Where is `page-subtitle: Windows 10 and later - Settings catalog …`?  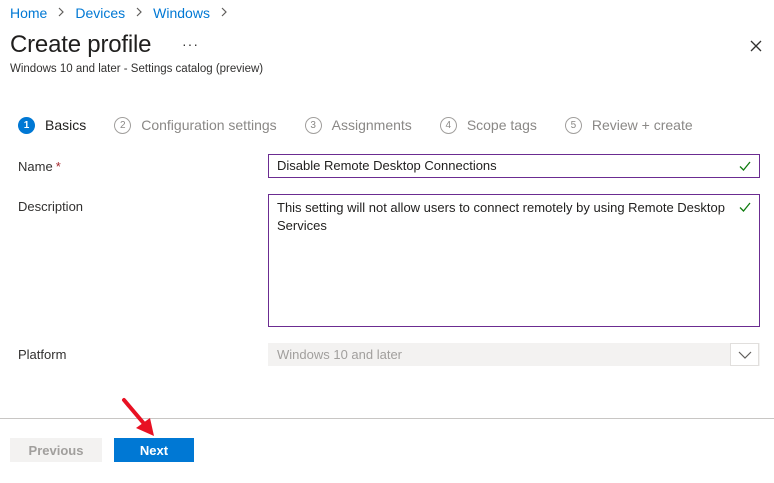 page-subtitle: Windows 10 and later - Settings catalog … is located at coordinates (137, 69).